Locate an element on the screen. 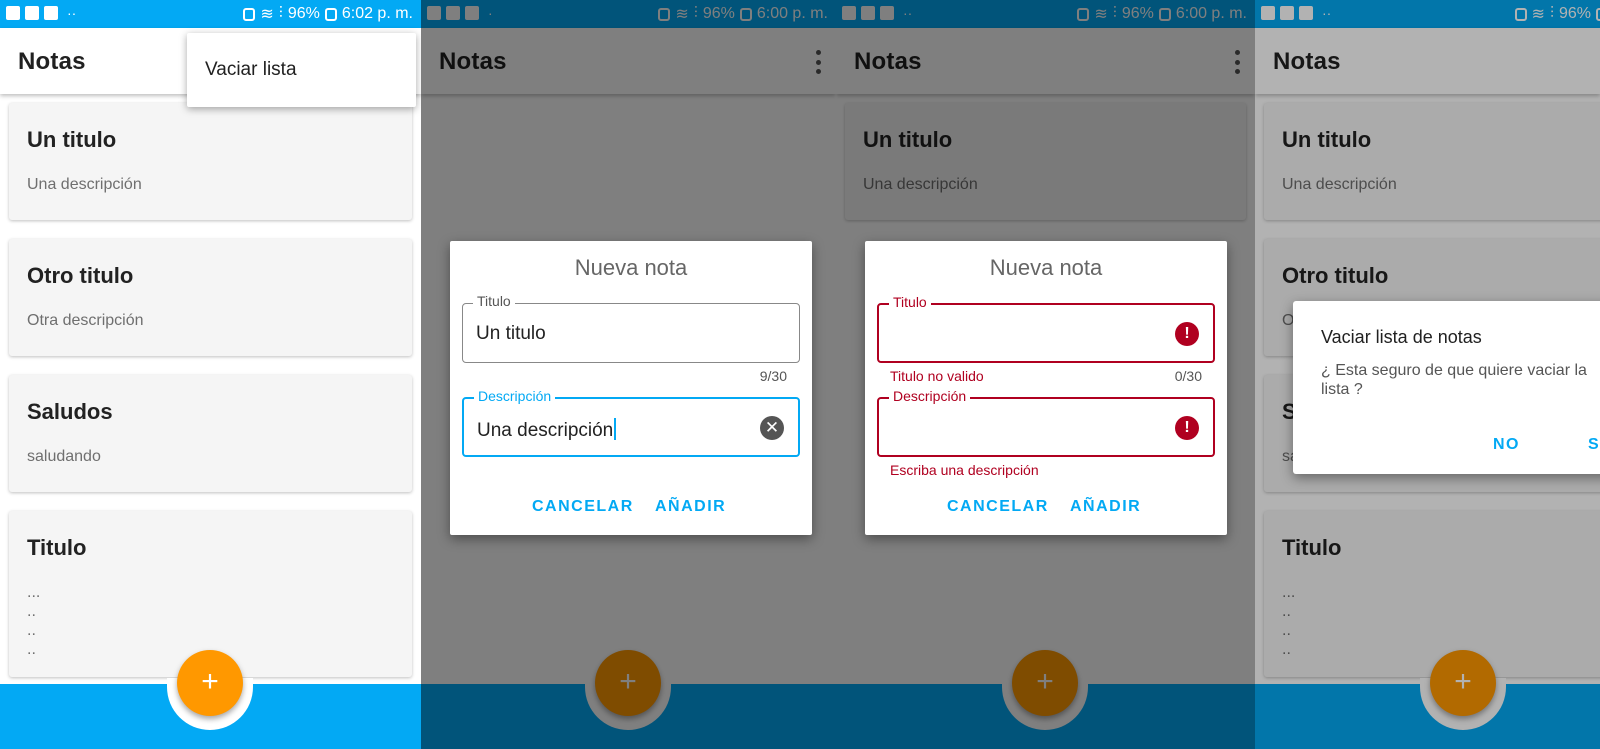 The width and height of the screenshot is (1600, 749). note-title: Otro titulo is located at coordinates (80, 275).